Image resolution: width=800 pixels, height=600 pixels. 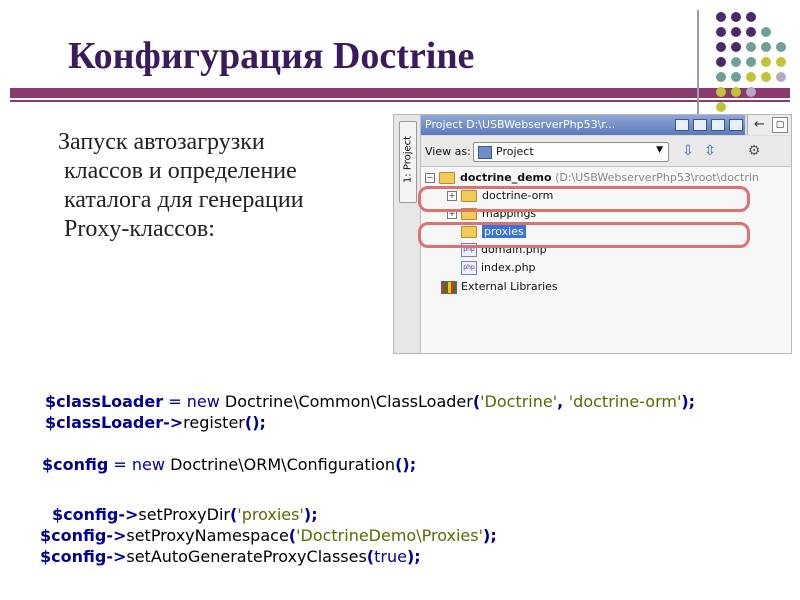 I want to click on panel-settings-button, so click(x=682, y=125).